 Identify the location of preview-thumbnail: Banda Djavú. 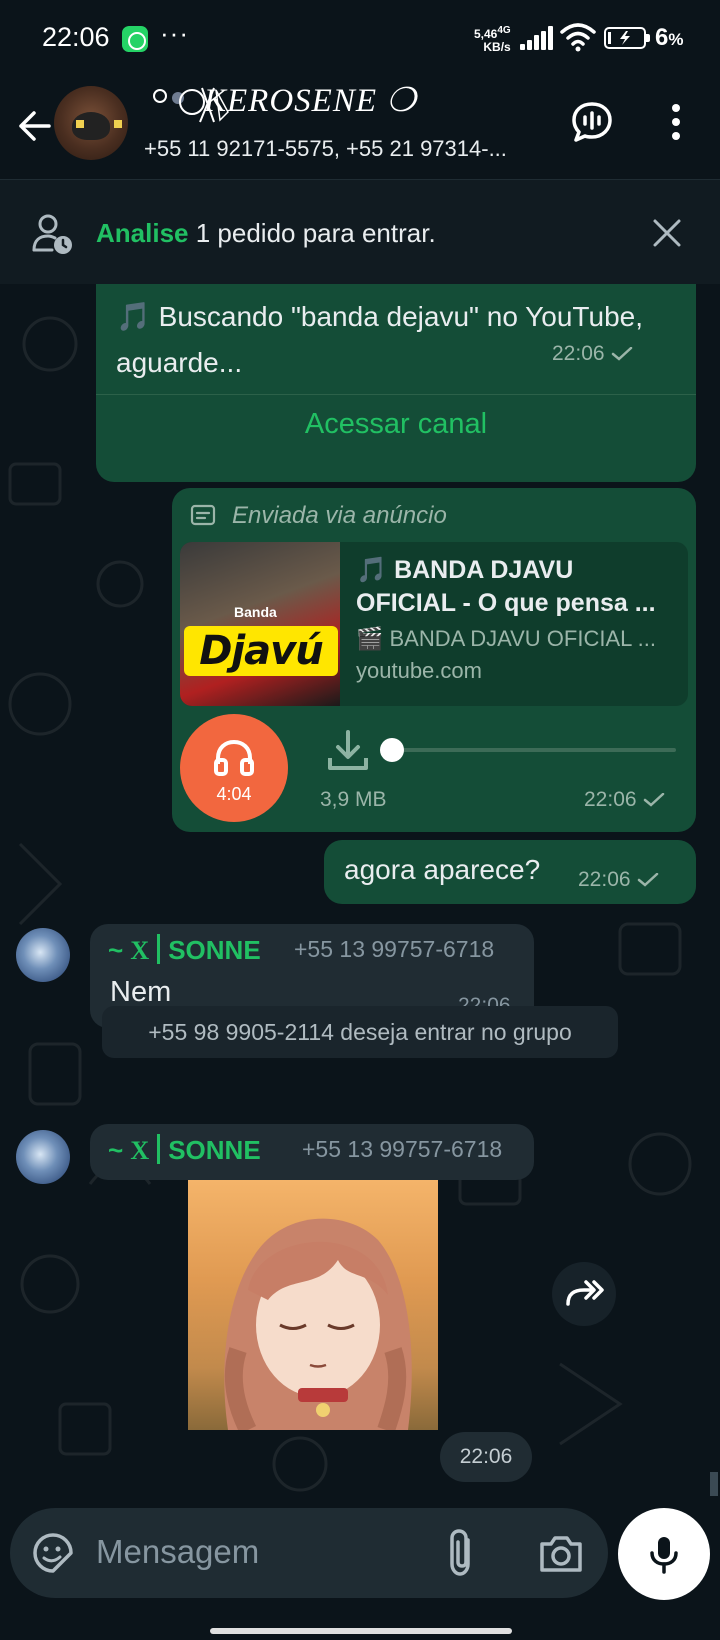
(260, 624).